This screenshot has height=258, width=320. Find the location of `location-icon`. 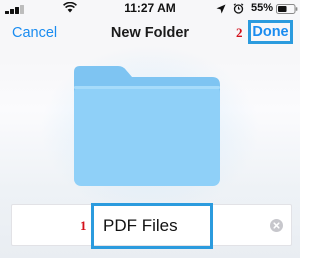

location-icon is located at coordinates (221, 9).